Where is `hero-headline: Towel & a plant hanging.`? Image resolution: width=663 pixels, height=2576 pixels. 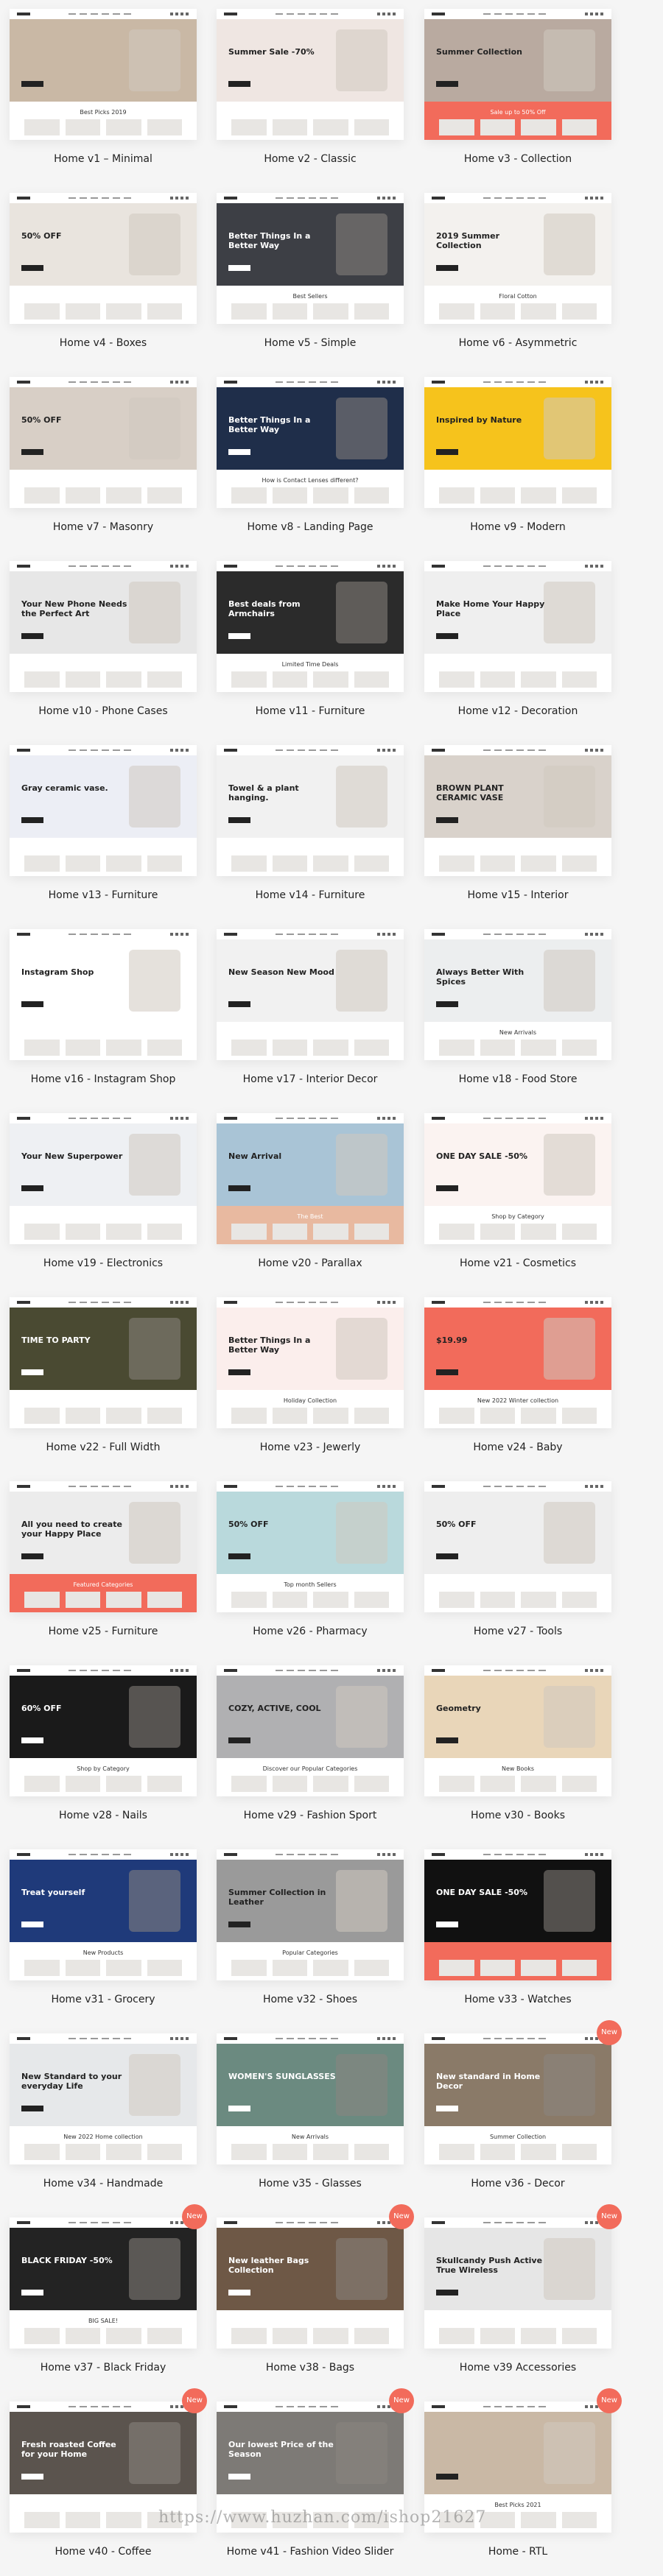
hero-headline: Towel & a plant hanging. is located at coordinates (264, 792).